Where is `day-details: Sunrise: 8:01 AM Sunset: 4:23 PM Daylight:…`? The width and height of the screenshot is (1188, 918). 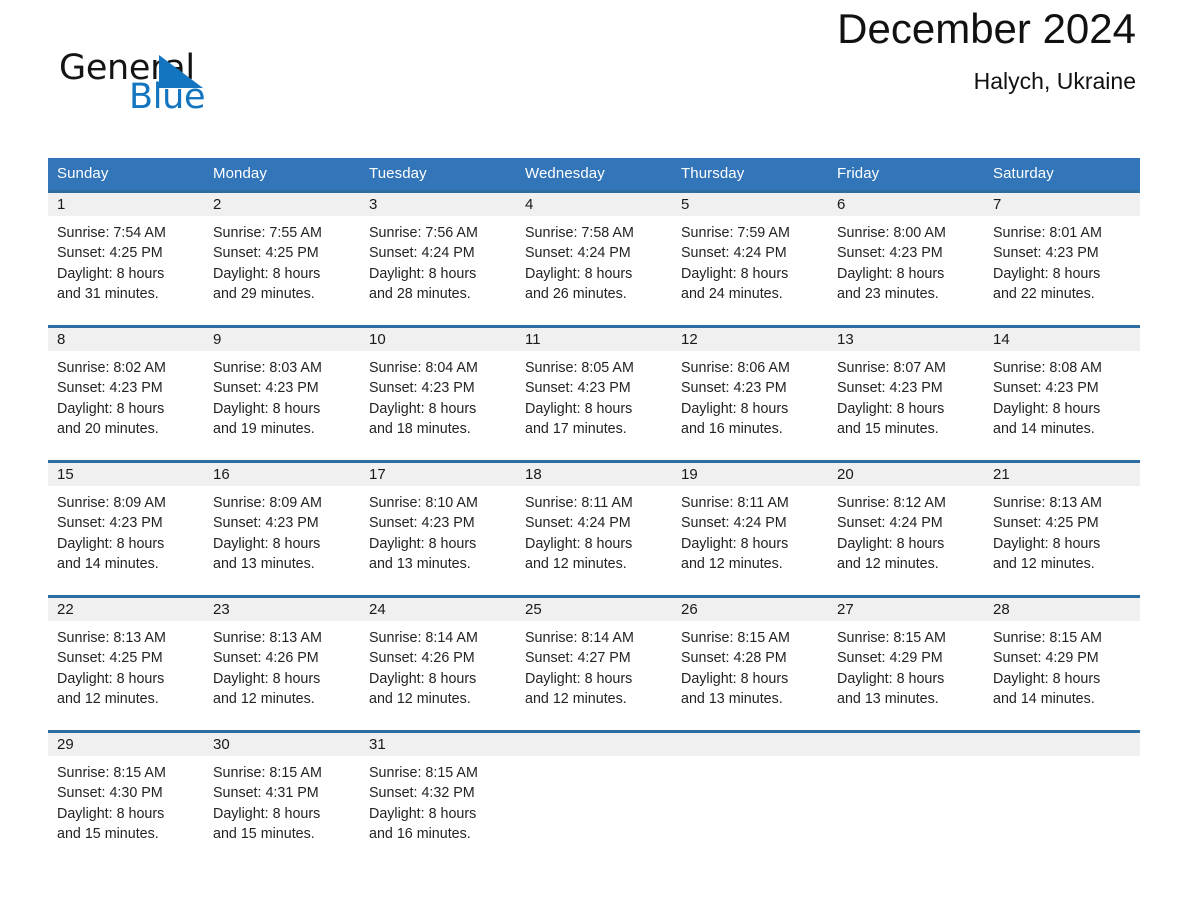 day-details: Sunrise: 8:01 AM Sunset: 4:23 PM Daylight:… is located at coordinates (1062, 260).